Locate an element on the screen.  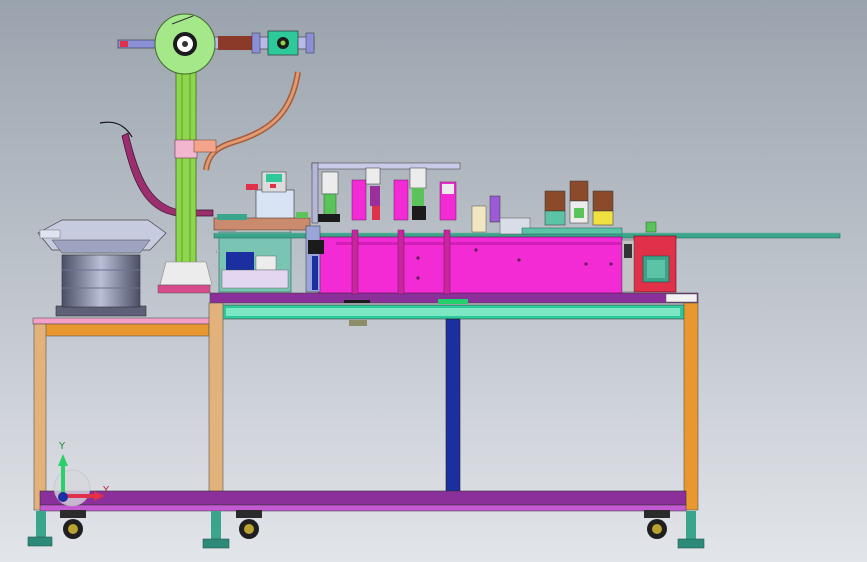
main-rail-teal-inner is located at coordinates (453, 312).